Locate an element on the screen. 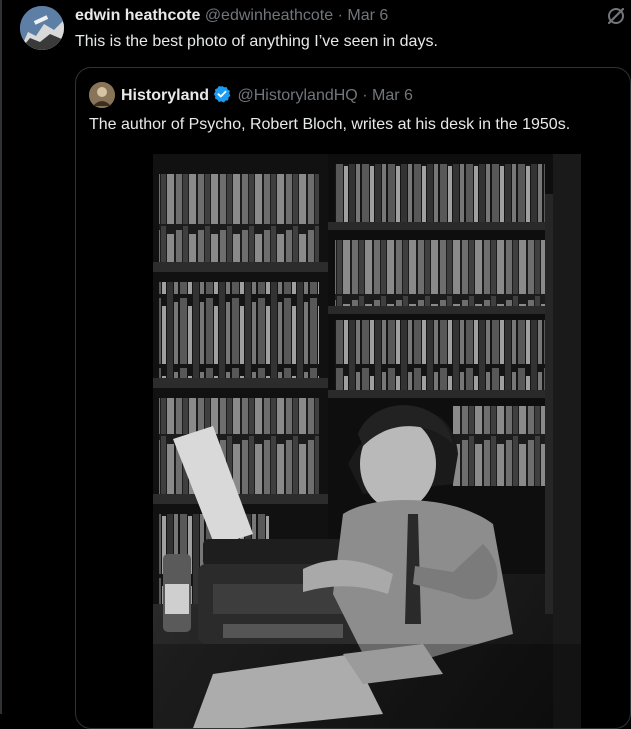  avatar is located at coordinates (42, 28).